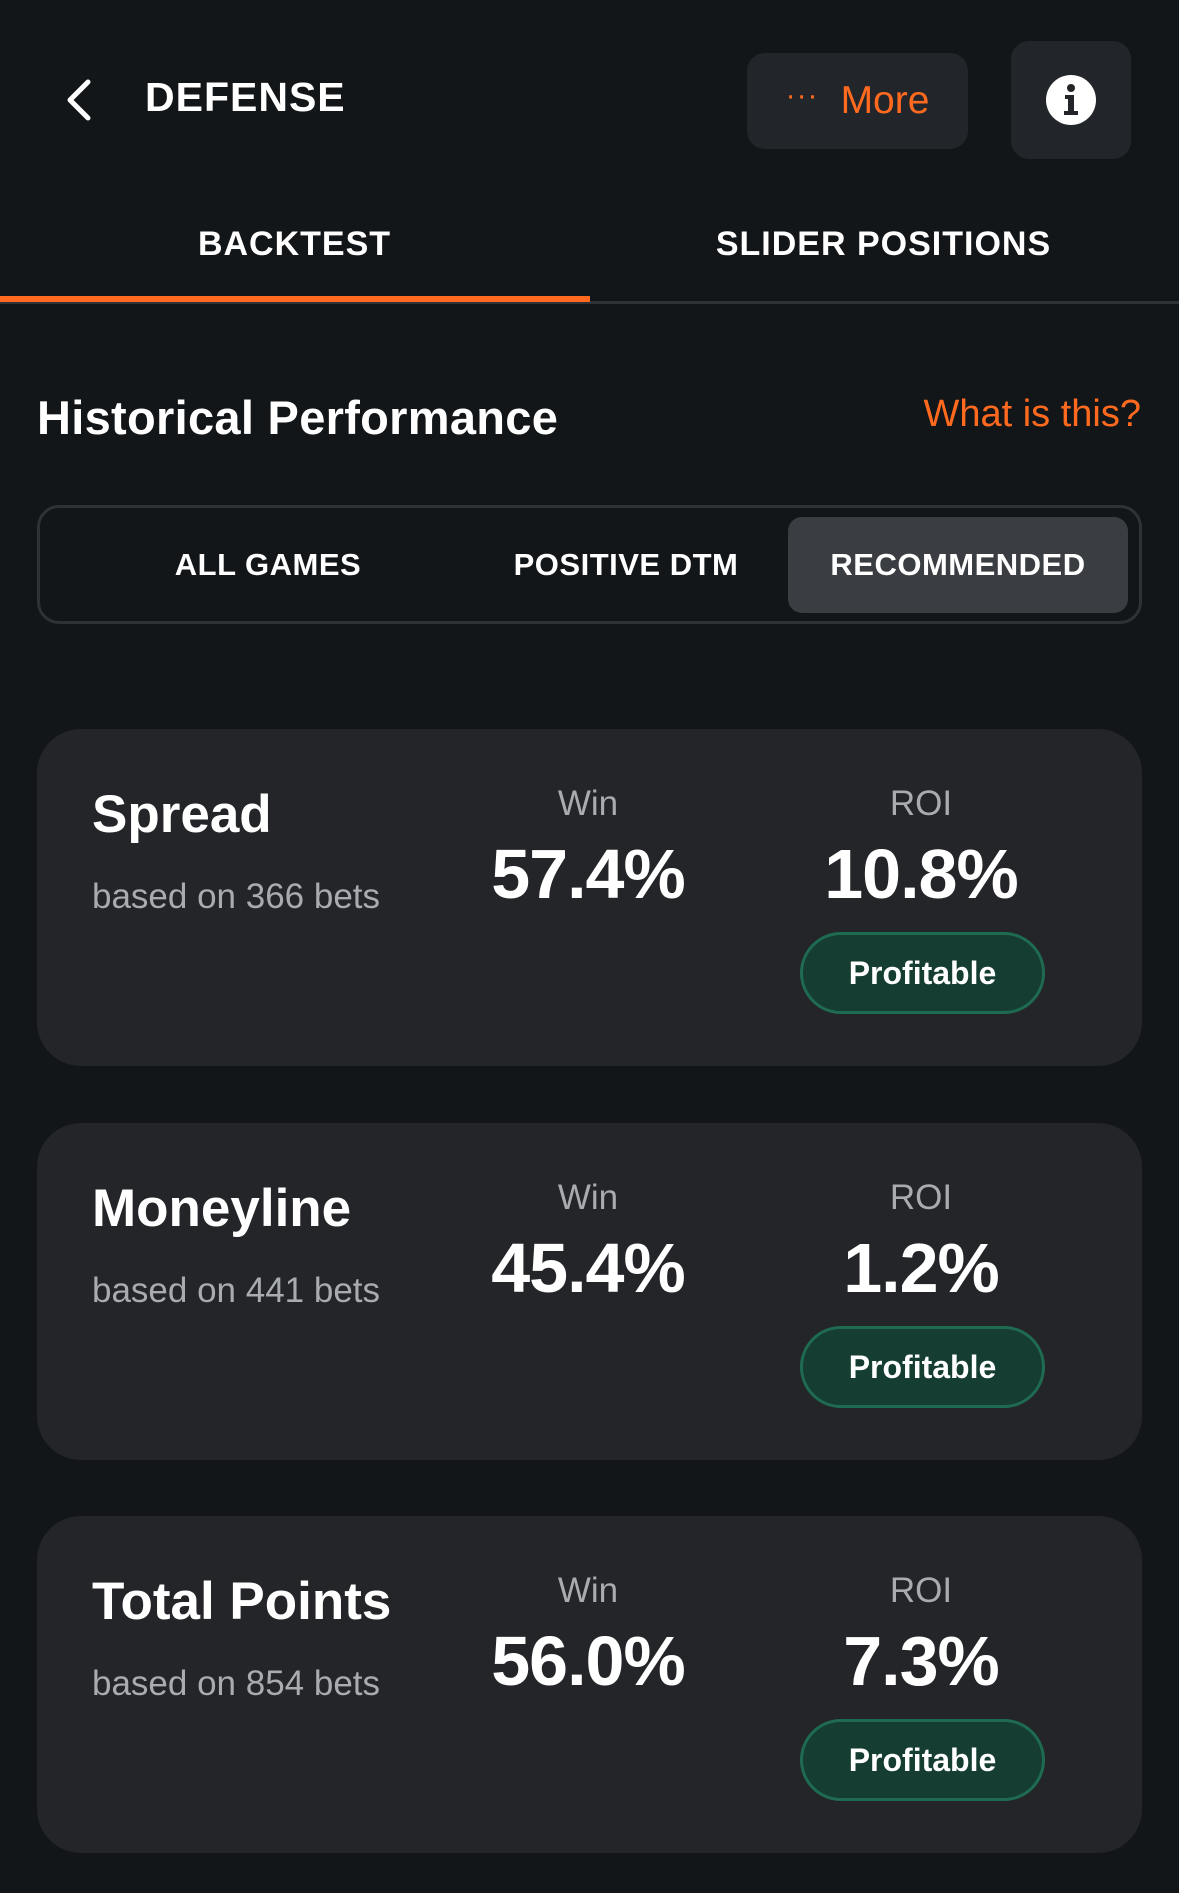  Describe the element at coordinates (236, 896) in the screenshot. I see `card-bet-count: based on 366 bets` at that location.